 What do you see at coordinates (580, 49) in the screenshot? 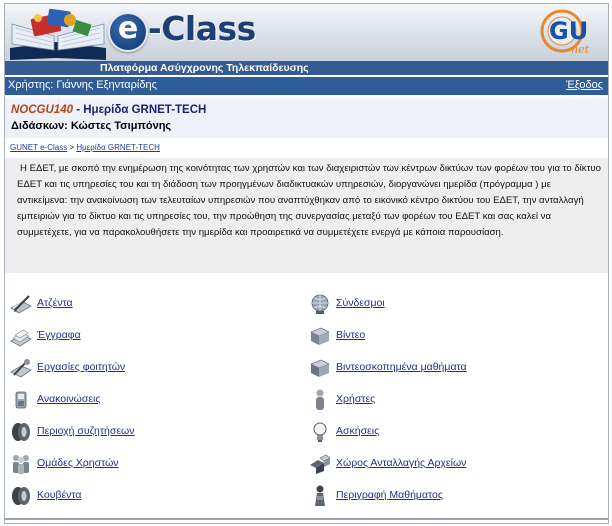
I see `gunet-logo-sub: net` at bounding box center [580, 49].